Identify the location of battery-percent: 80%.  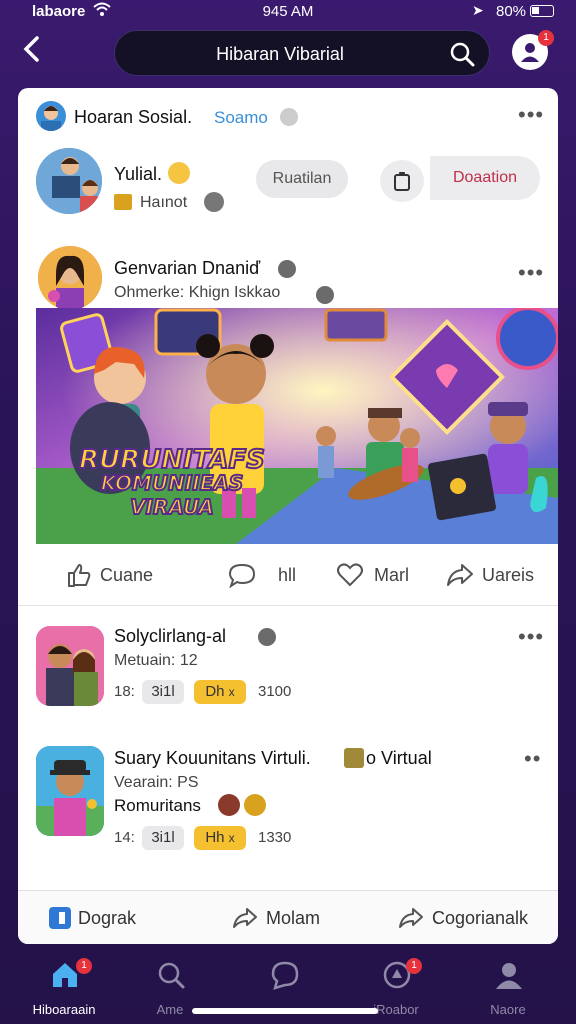
(511, 11).